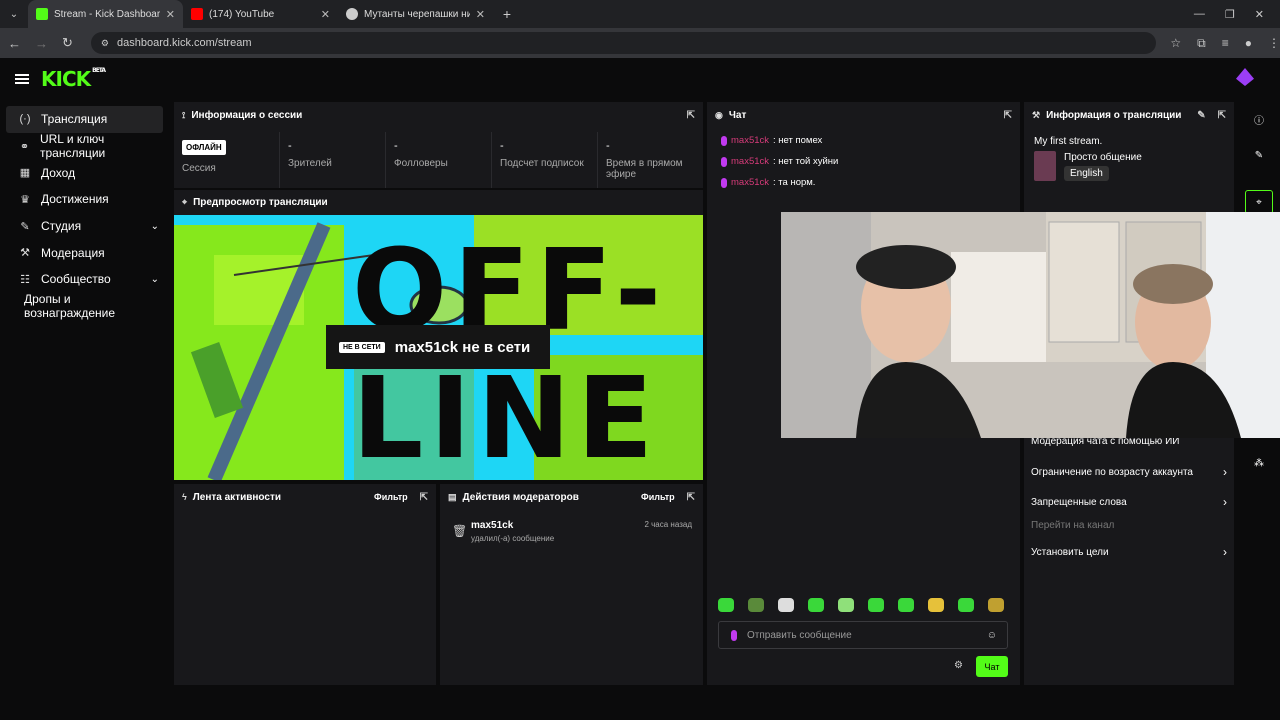 This screenshot has width=1280, height=720. What do you see at coordinates (1259, 202) in the screenshot?
I see `preview-toggle-icon: ⌖` at bounding box center [1259, 202].